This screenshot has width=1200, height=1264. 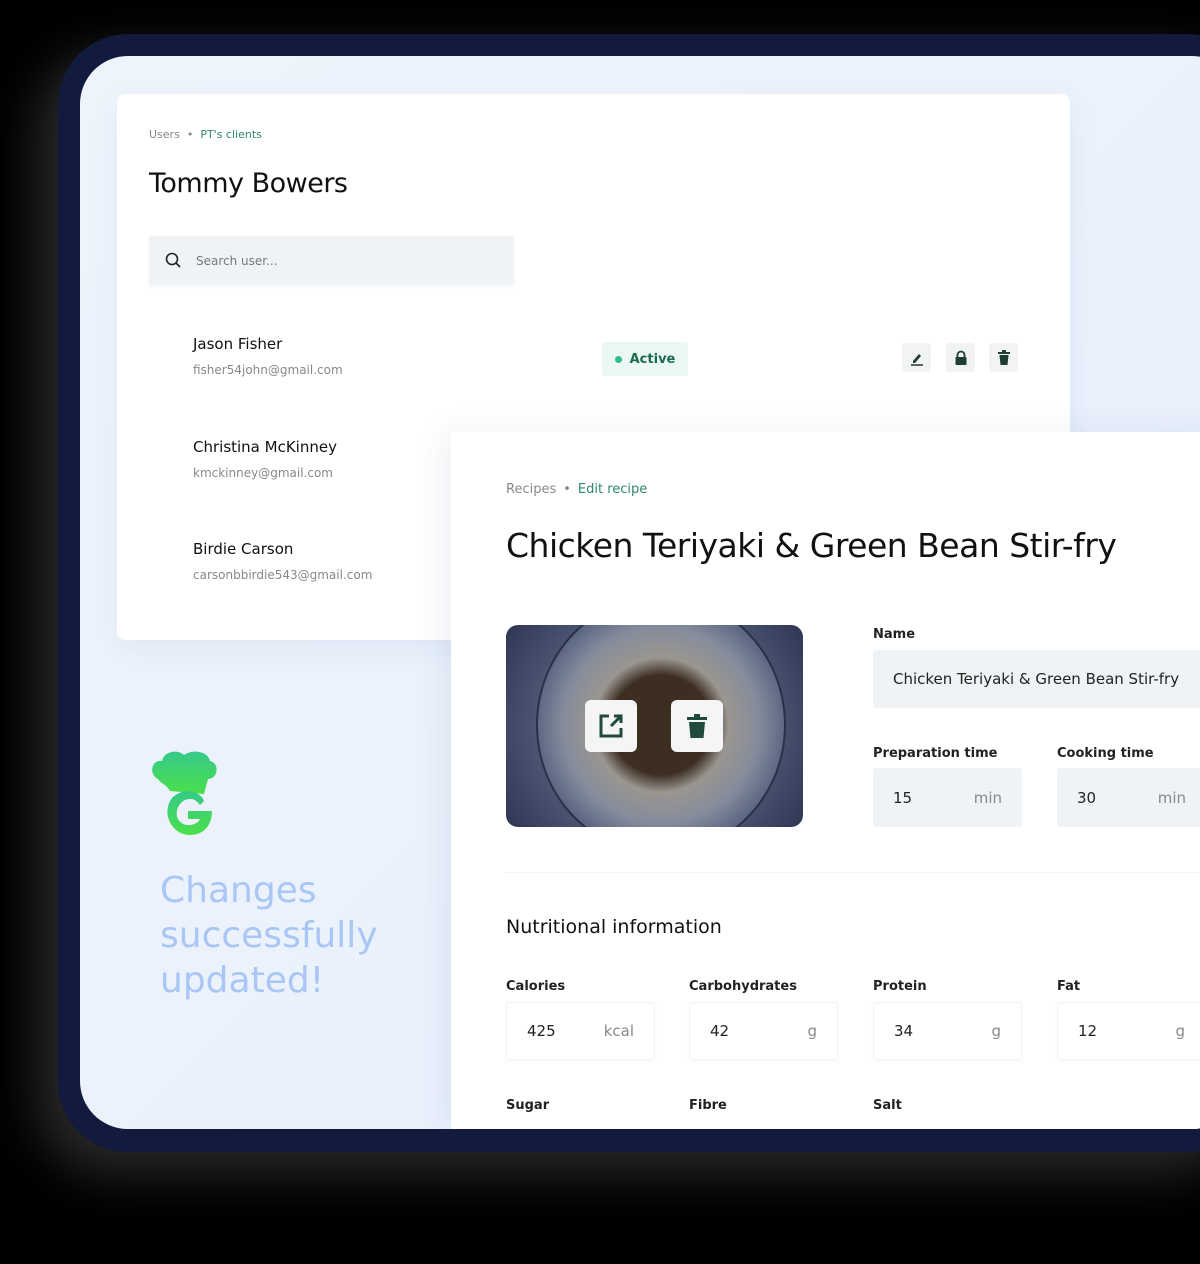 I want to click on nutrition-title: Nutritional information, so click(x=614, y=927).